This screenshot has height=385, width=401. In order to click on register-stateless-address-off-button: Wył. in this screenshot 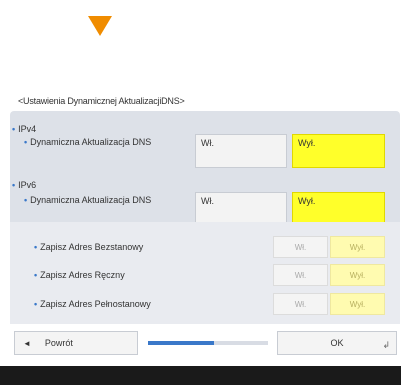, I will do `click(357, 247)`.